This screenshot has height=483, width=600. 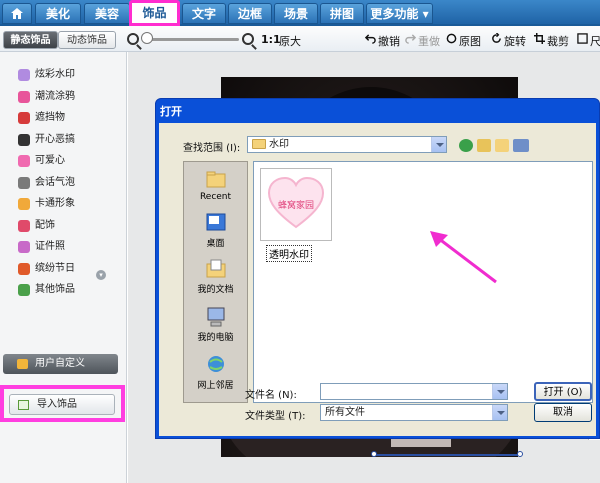 What do you see at coordinates (370, 39) in the screenshot?
I see `undo-icon` at bounding box center [370, 39].